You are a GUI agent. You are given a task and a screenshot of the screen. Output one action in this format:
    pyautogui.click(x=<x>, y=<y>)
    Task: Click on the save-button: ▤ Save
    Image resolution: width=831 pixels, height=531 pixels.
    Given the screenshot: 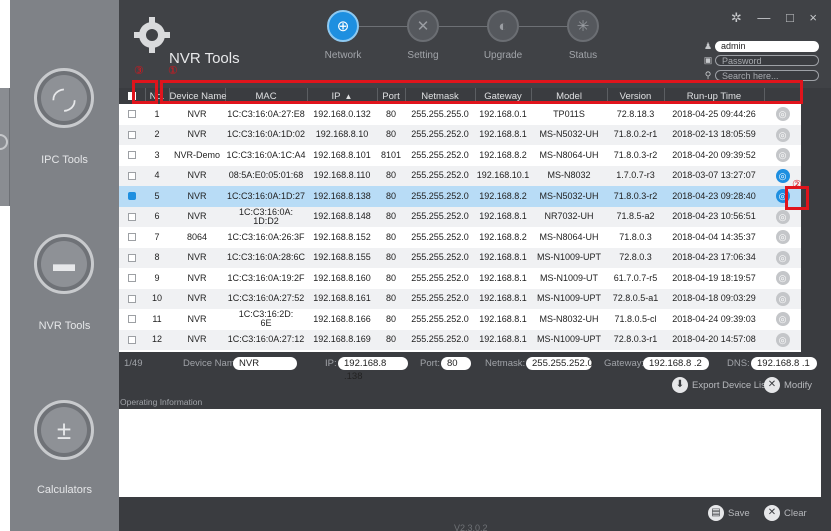 What is the action you would take?
    pyautogui.click(x=729, y=513)
    